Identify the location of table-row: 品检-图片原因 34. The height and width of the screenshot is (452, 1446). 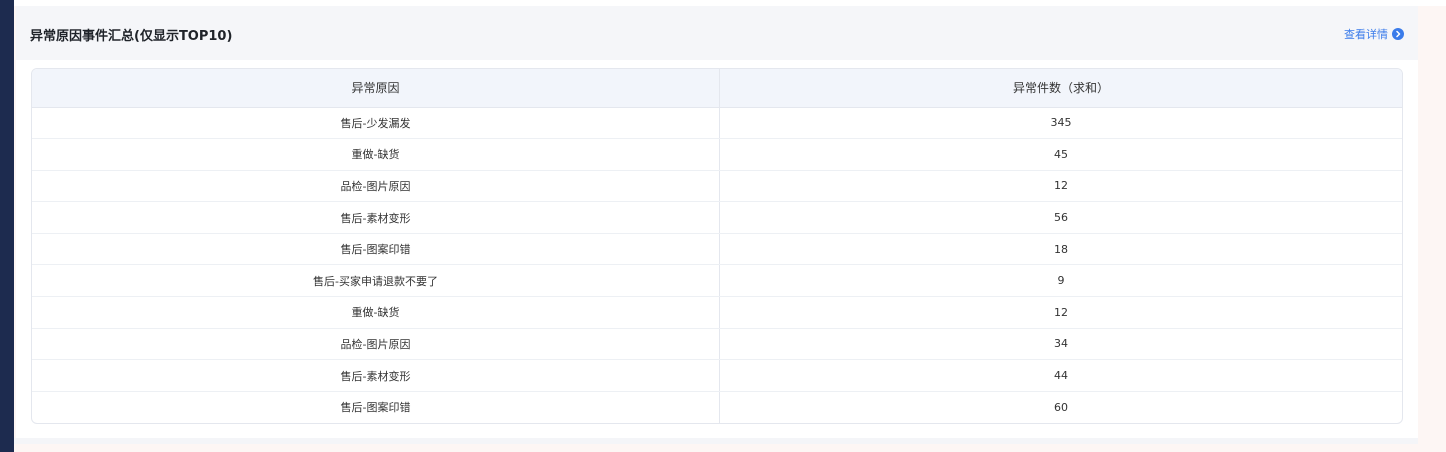
(717, 344).